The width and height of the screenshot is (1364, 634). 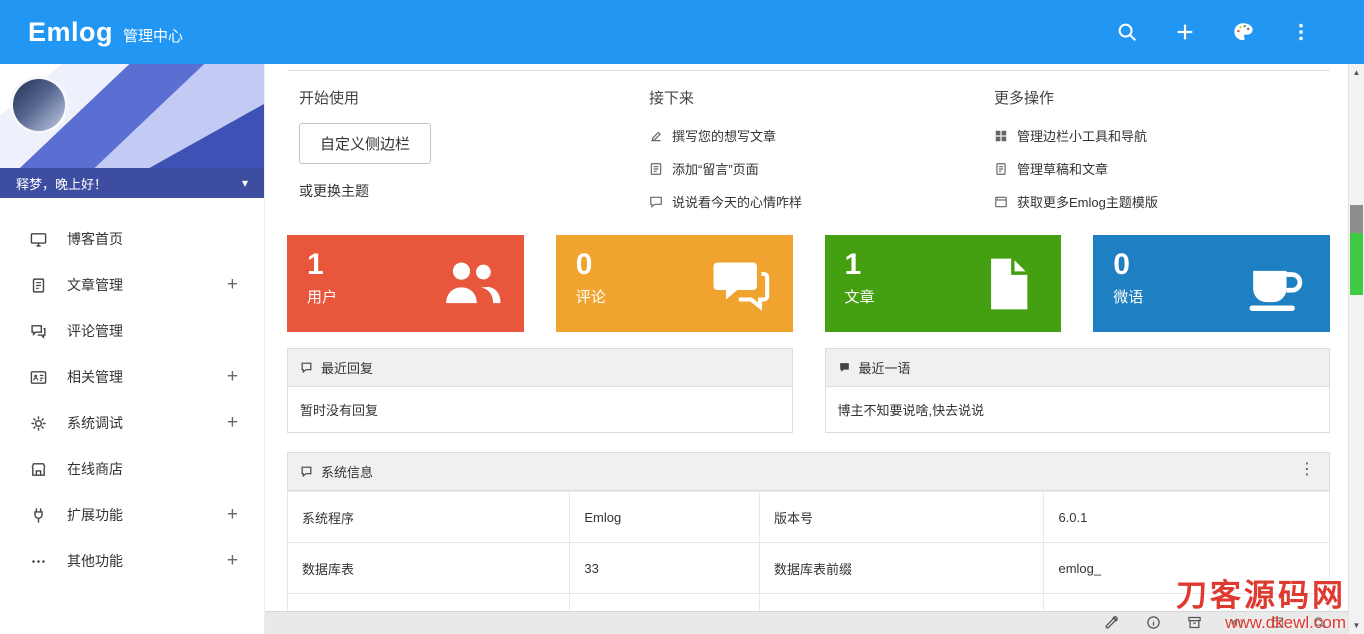 What do you see at coordinates (1185, 32) in the screenshot?
I see `plus-icon` at bounding box center [1185, 32].